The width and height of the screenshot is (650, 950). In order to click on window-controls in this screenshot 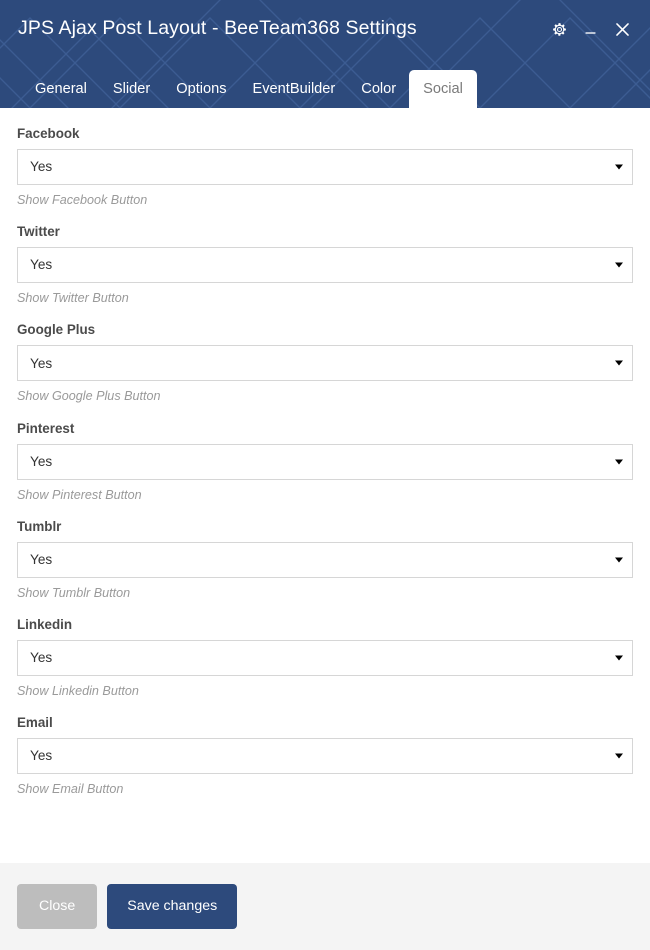, I will do `click(591, 29)`.